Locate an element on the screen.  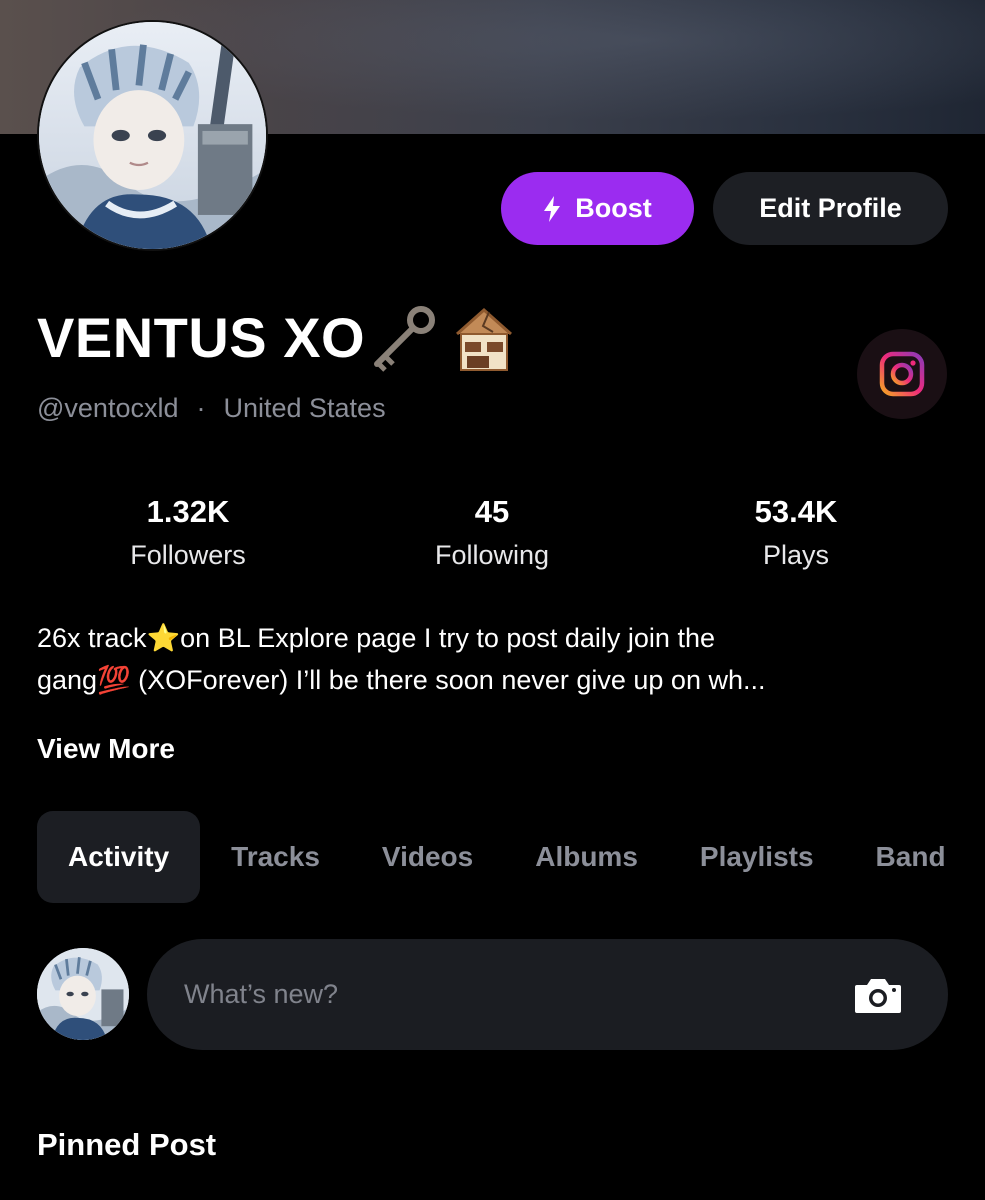
lightning-icon is located at coordinates (552, 208).